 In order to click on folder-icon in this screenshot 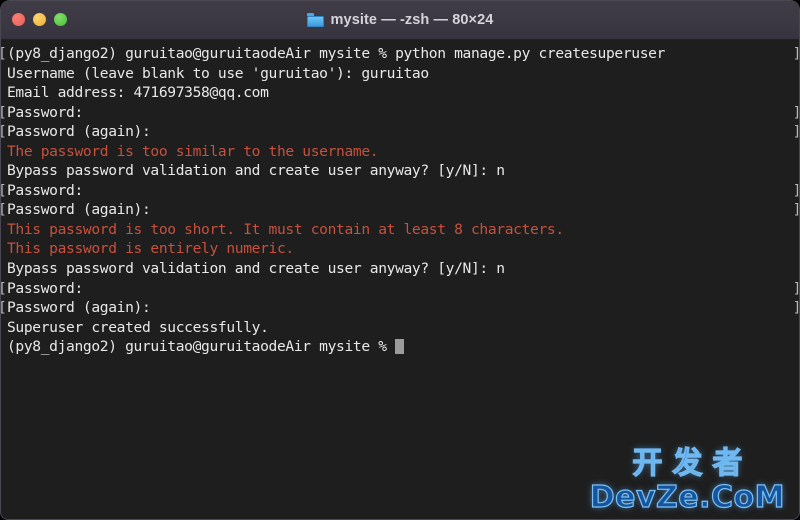, I will do `click(315, 20)`.